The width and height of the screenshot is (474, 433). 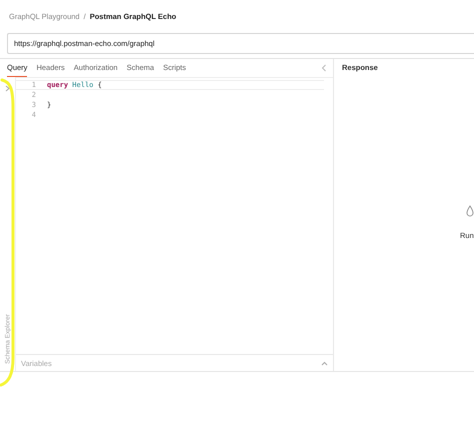 I want to click on expand-icon, so click(x=7, y=88).